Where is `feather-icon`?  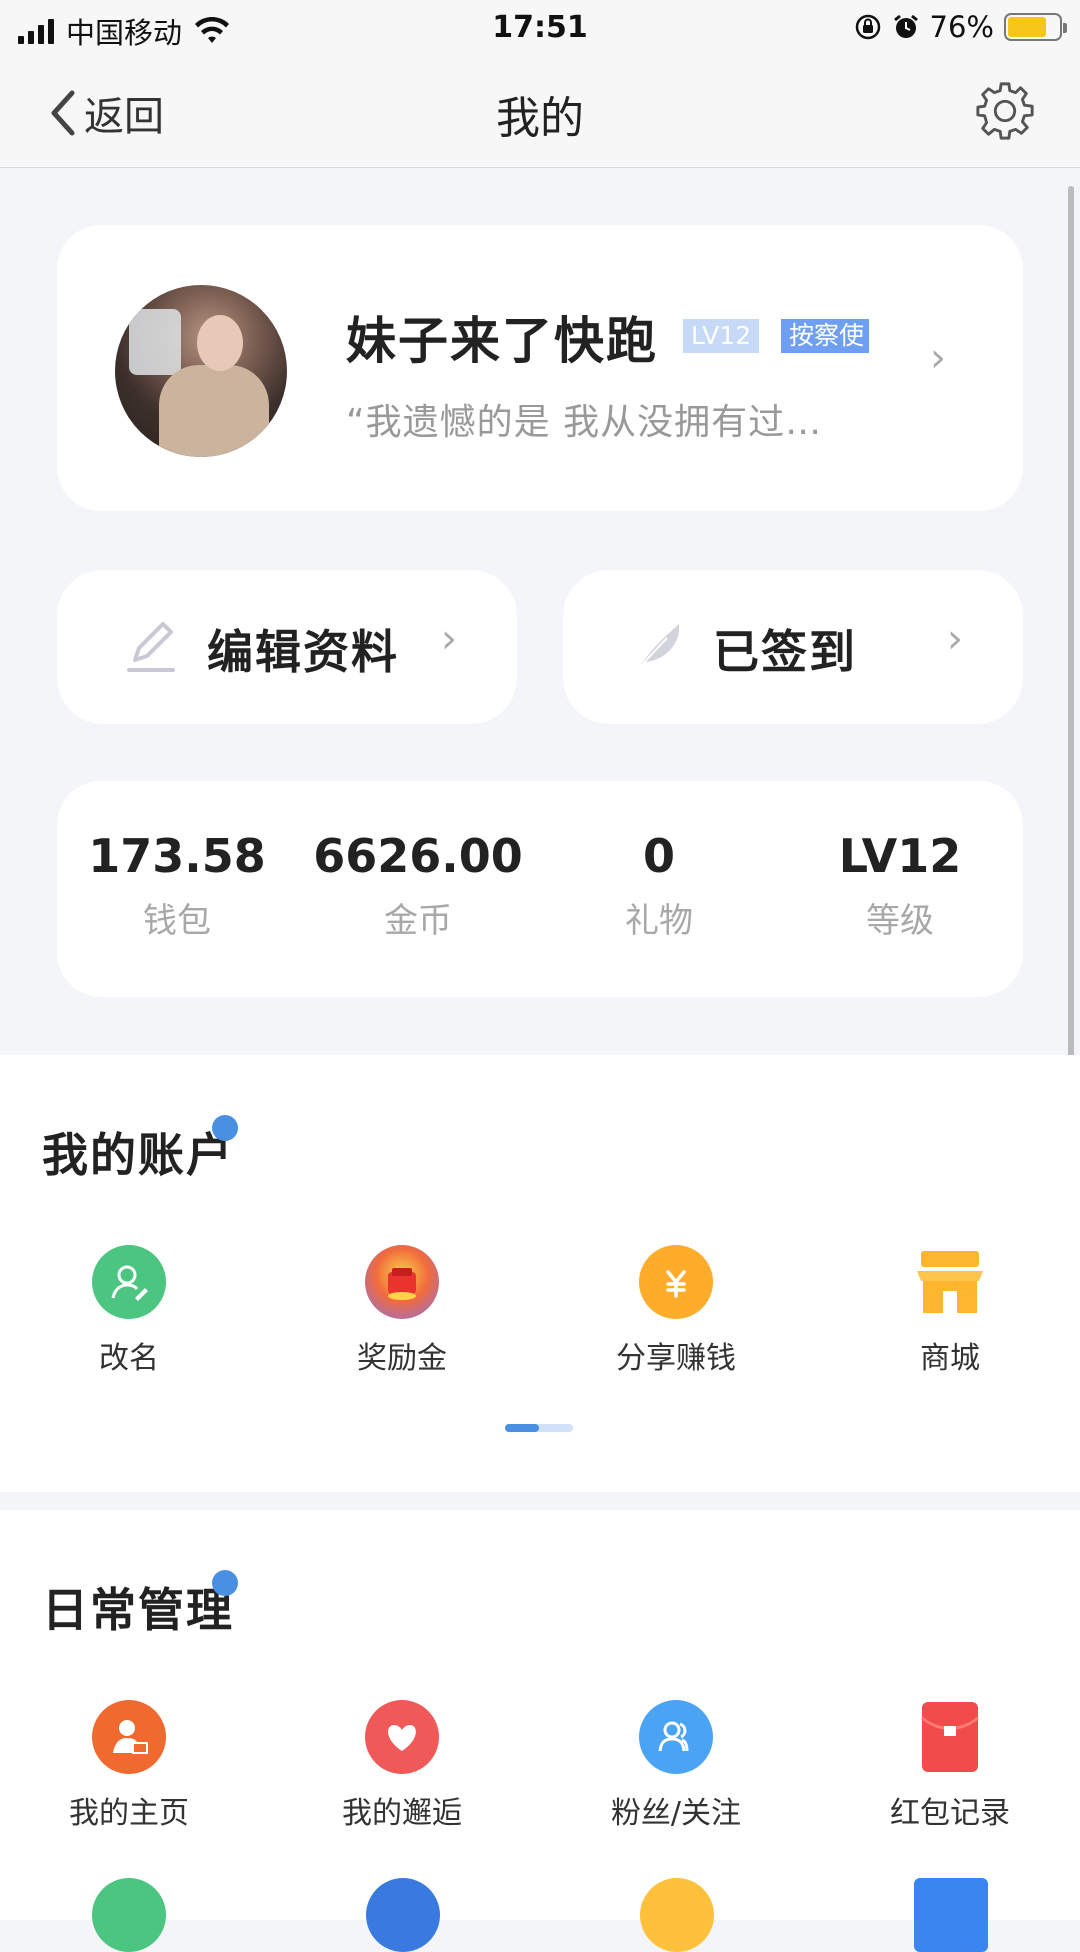
feather-icon is located at coordinates (657, 648).